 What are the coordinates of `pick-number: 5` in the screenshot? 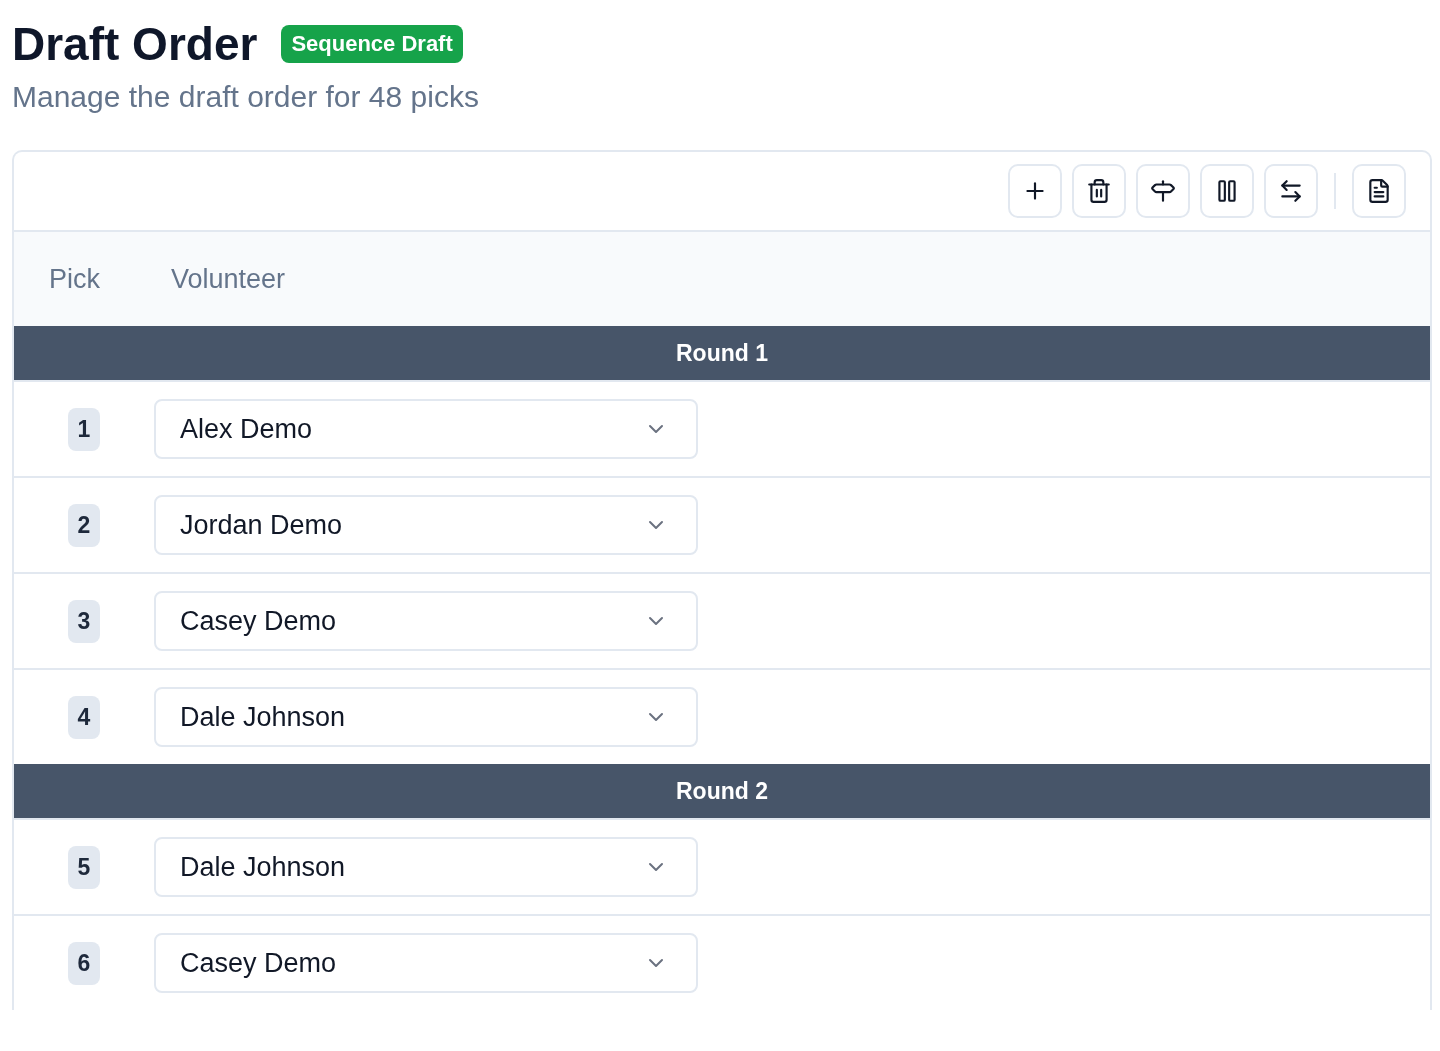 It's located at (84, 867).